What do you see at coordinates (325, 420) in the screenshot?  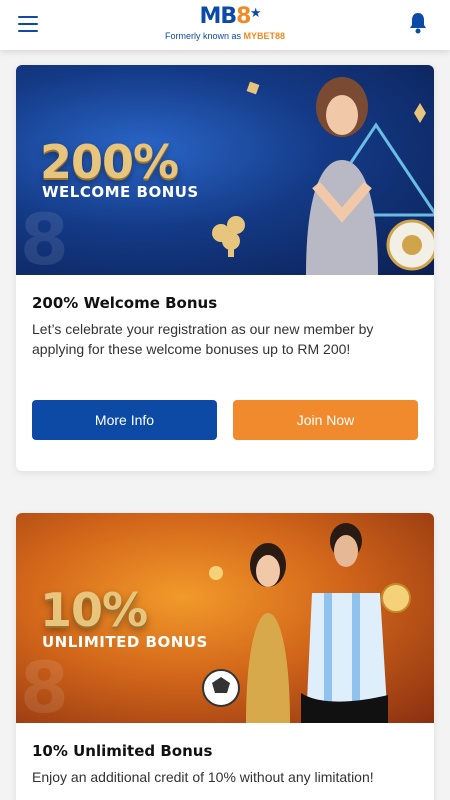 I see `join-now-button: Join Now` at bounding box center [325, 420].